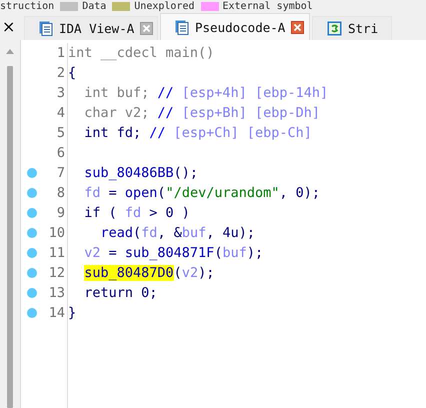  Describe the element at coordinates (235, 26) in the screenshot. I see `tab: Pseudocode-A` at that location.